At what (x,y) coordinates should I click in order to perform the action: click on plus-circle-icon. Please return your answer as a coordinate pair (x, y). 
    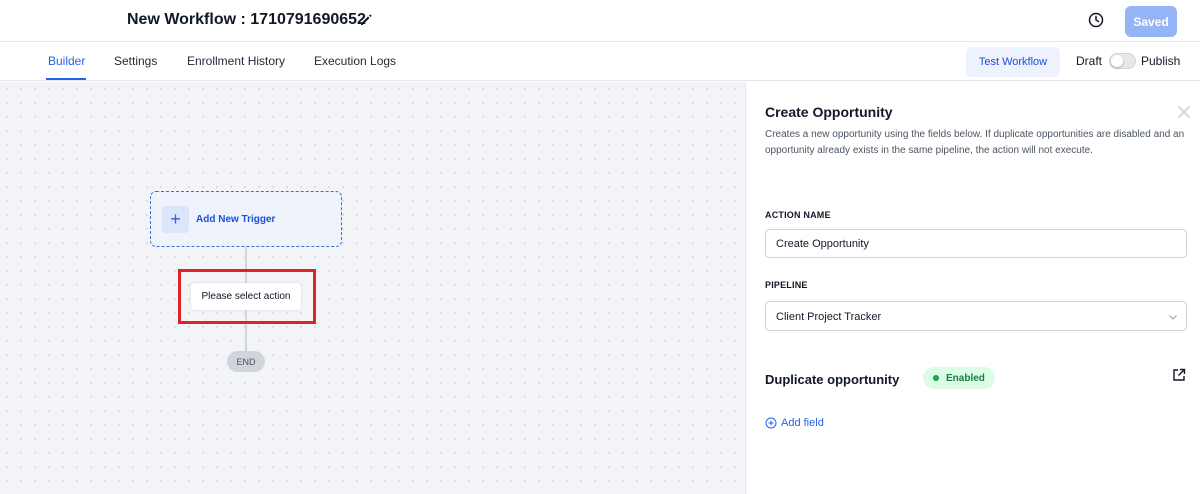
    Looking at the image, I should click on (771, 423).